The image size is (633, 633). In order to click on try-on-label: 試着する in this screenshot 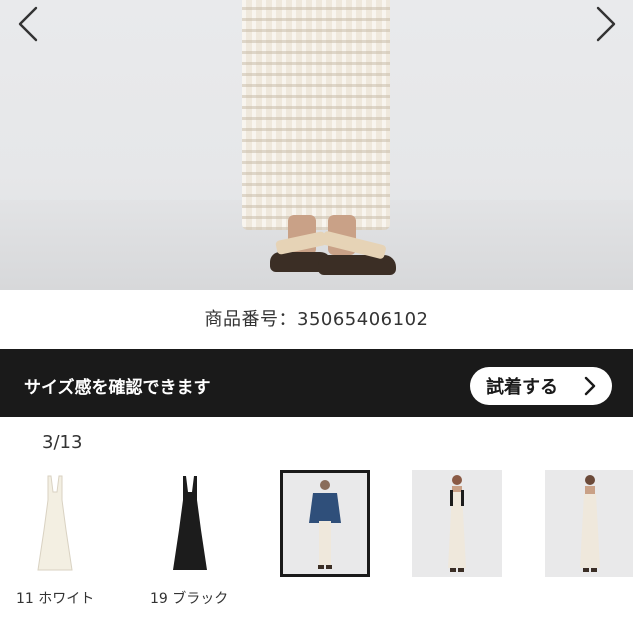, I will do `click(522, 387)`.